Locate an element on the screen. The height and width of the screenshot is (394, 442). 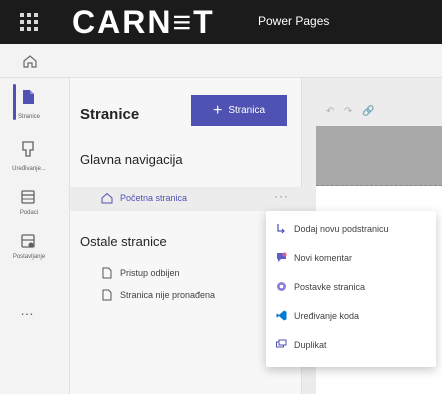
menu-item-new-comment: Novi komentar is located at coordinates (351, 258).